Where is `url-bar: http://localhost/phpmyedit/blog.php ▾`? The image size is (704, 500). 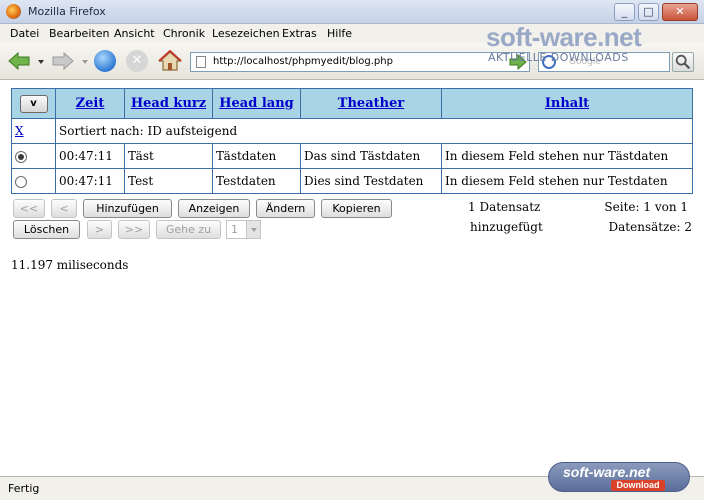 url-bar: http://localhost/phpmyedit/blog.php ▾ is located at coordinates (360, 62).